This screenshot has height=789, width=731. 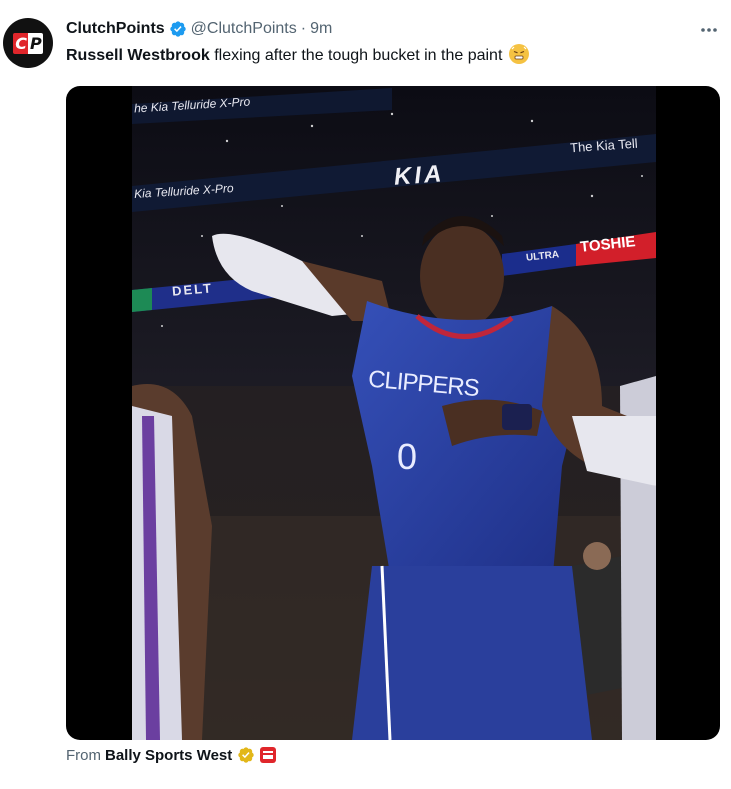 What do you see at coordinates (268, 755) in the screenshot?
I see `affiliate-badge-icon` at bounding box center [268, 755].